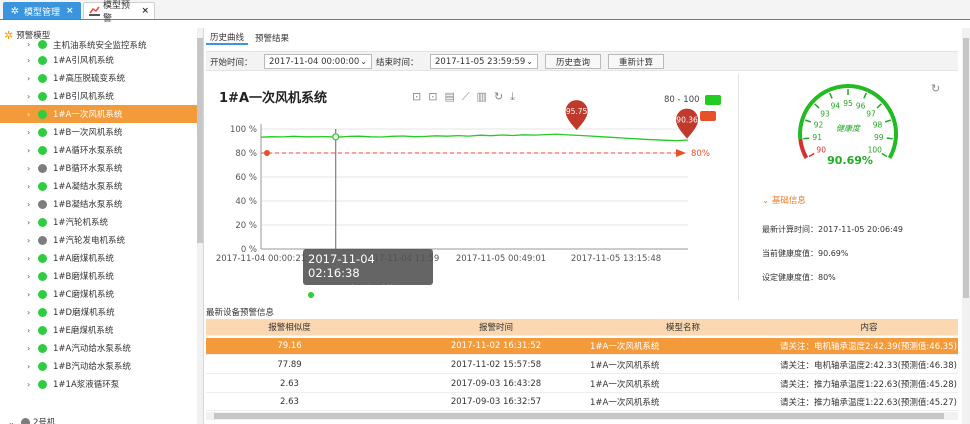 This screenshot has width=970, height=424. I want to click on last-value-pin: 90.36, so click(687, 123).